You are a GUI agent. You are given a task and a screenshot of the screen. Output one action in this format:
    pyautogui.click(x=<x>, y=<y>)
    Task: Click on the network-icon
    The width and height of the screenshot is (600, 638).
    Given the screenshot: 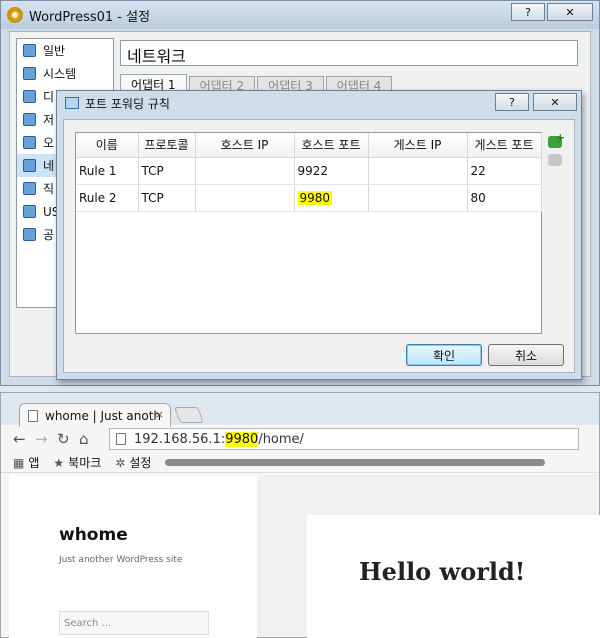 What is the action you would take?
    pyautogui.click(x=29, y=165)
    